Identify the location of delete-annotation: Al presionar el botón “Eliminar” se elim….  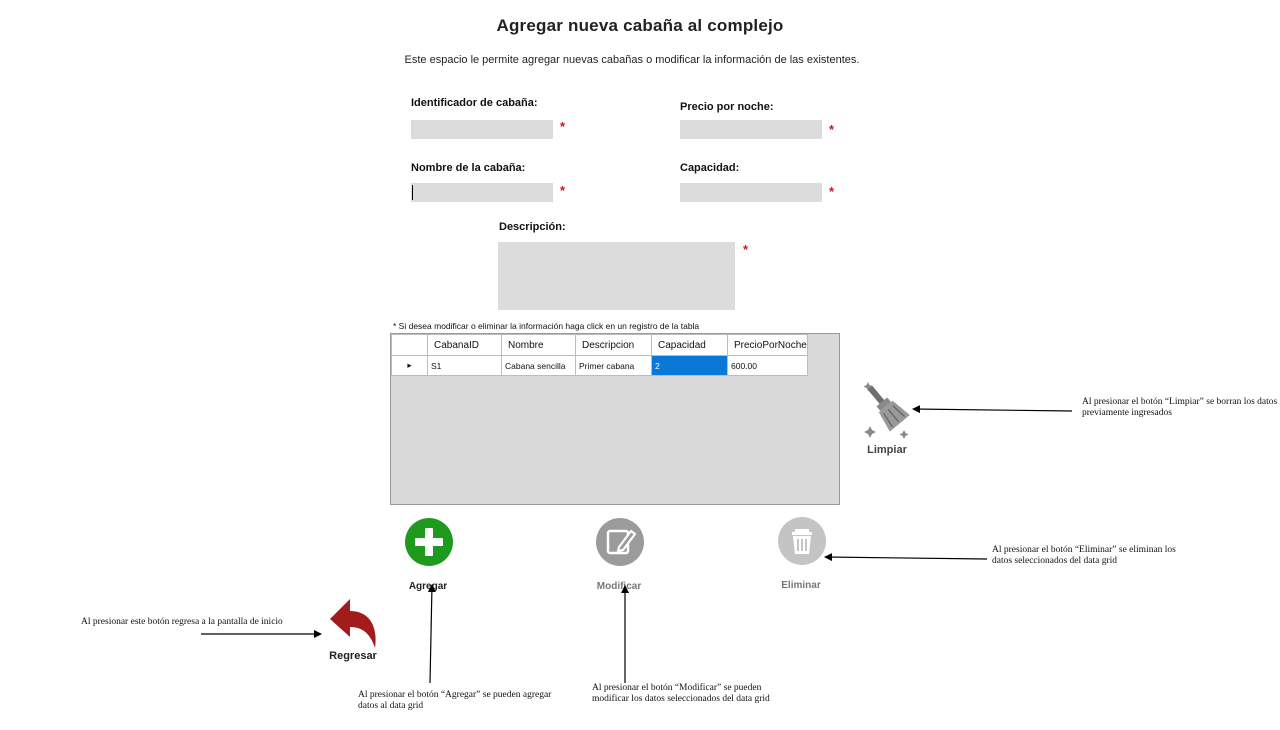
(1084, 555).